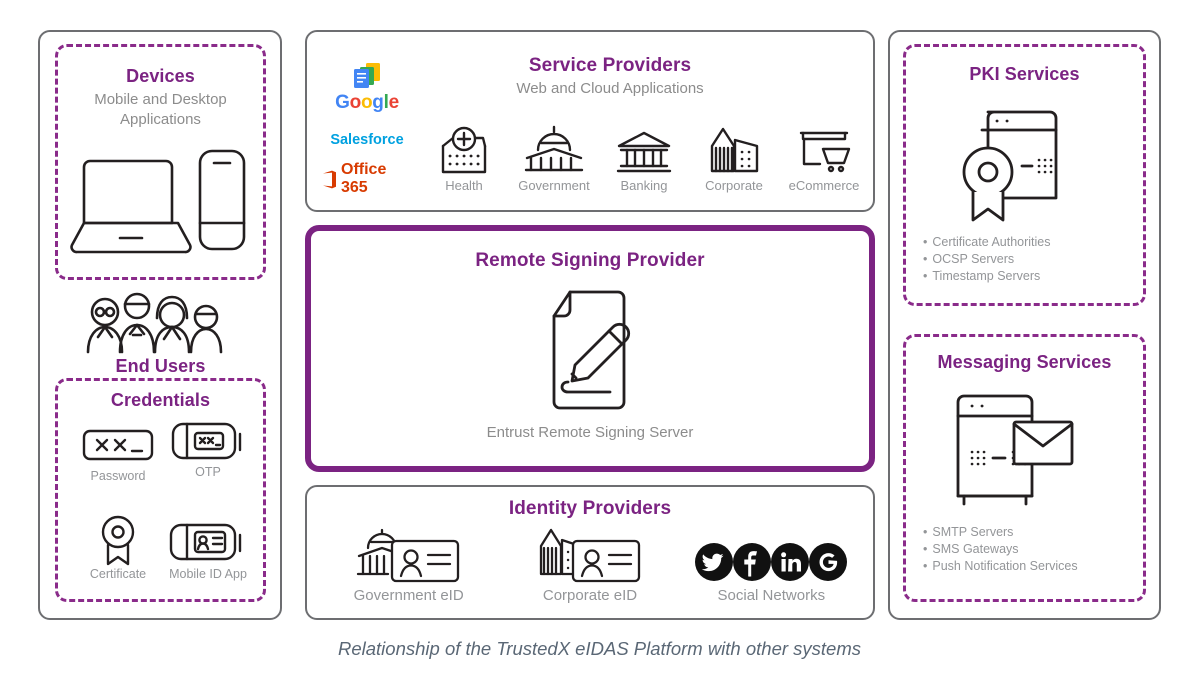  Describe the element at coordinates (734, 150) in the screenshot. I see `corporate-towers-icon` at that location.